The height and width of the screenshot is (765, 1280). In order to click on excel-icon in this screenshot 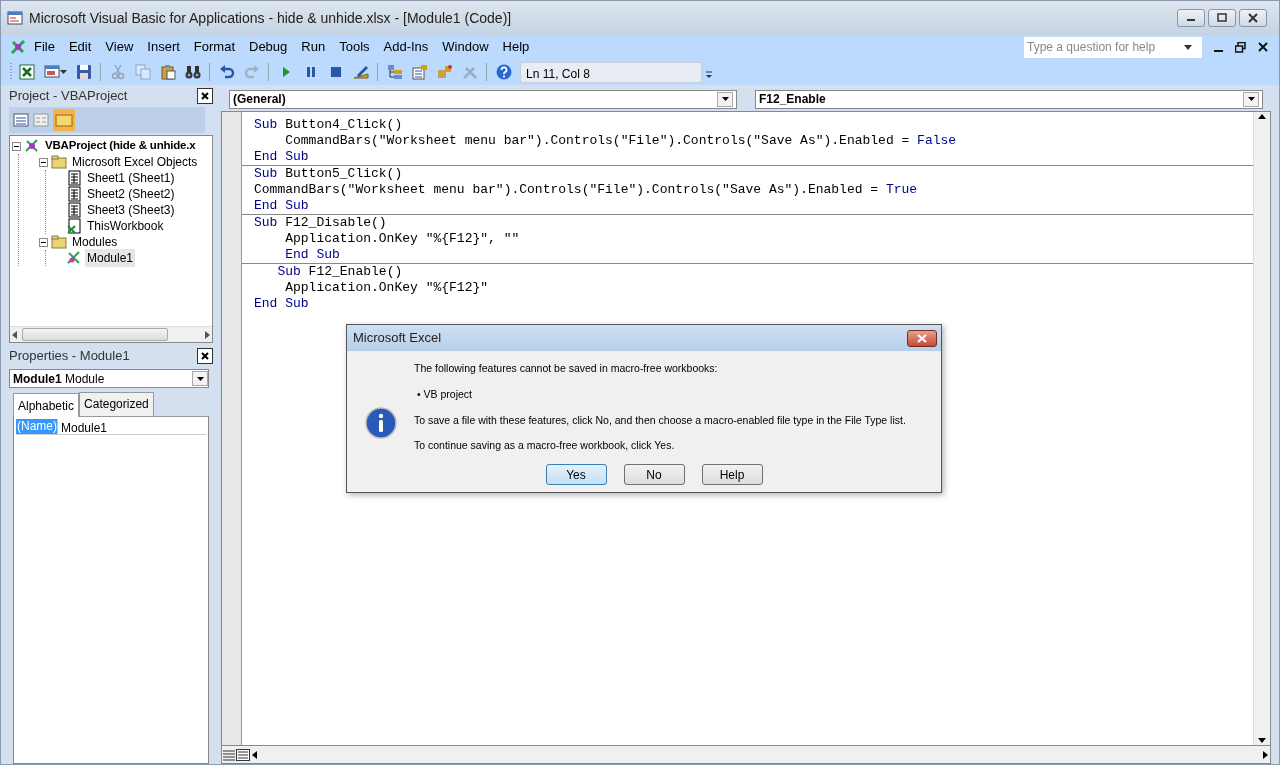, I will do `click(26, 72)`.